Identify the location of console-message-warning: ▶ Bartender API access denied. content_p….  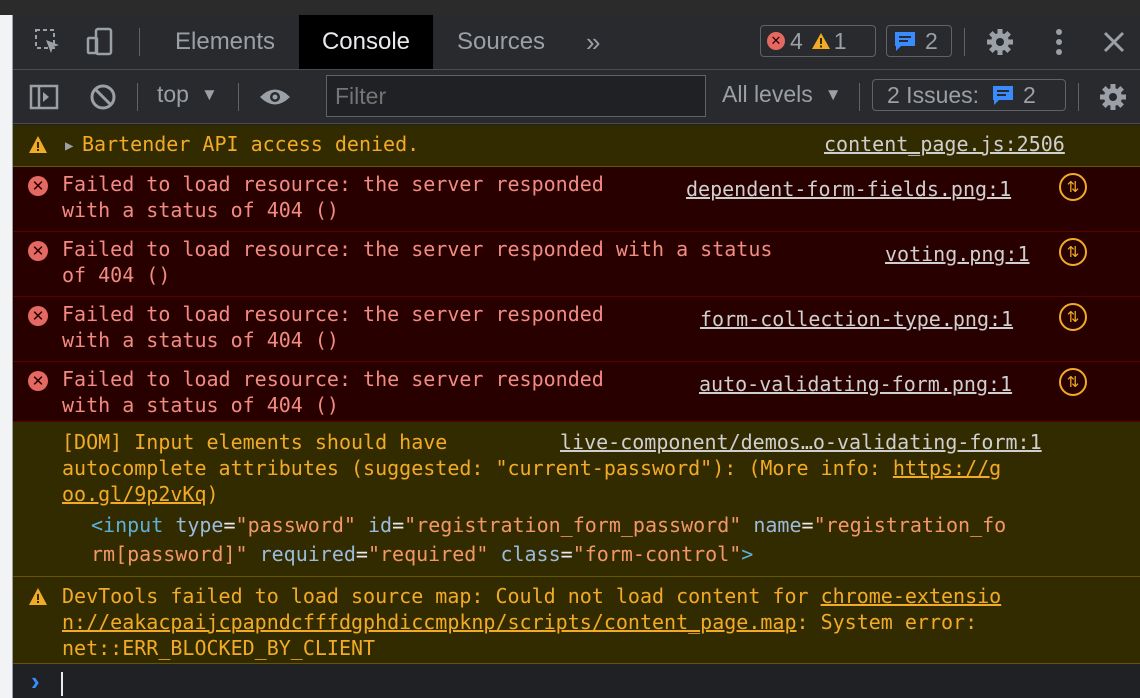
(576, 146).